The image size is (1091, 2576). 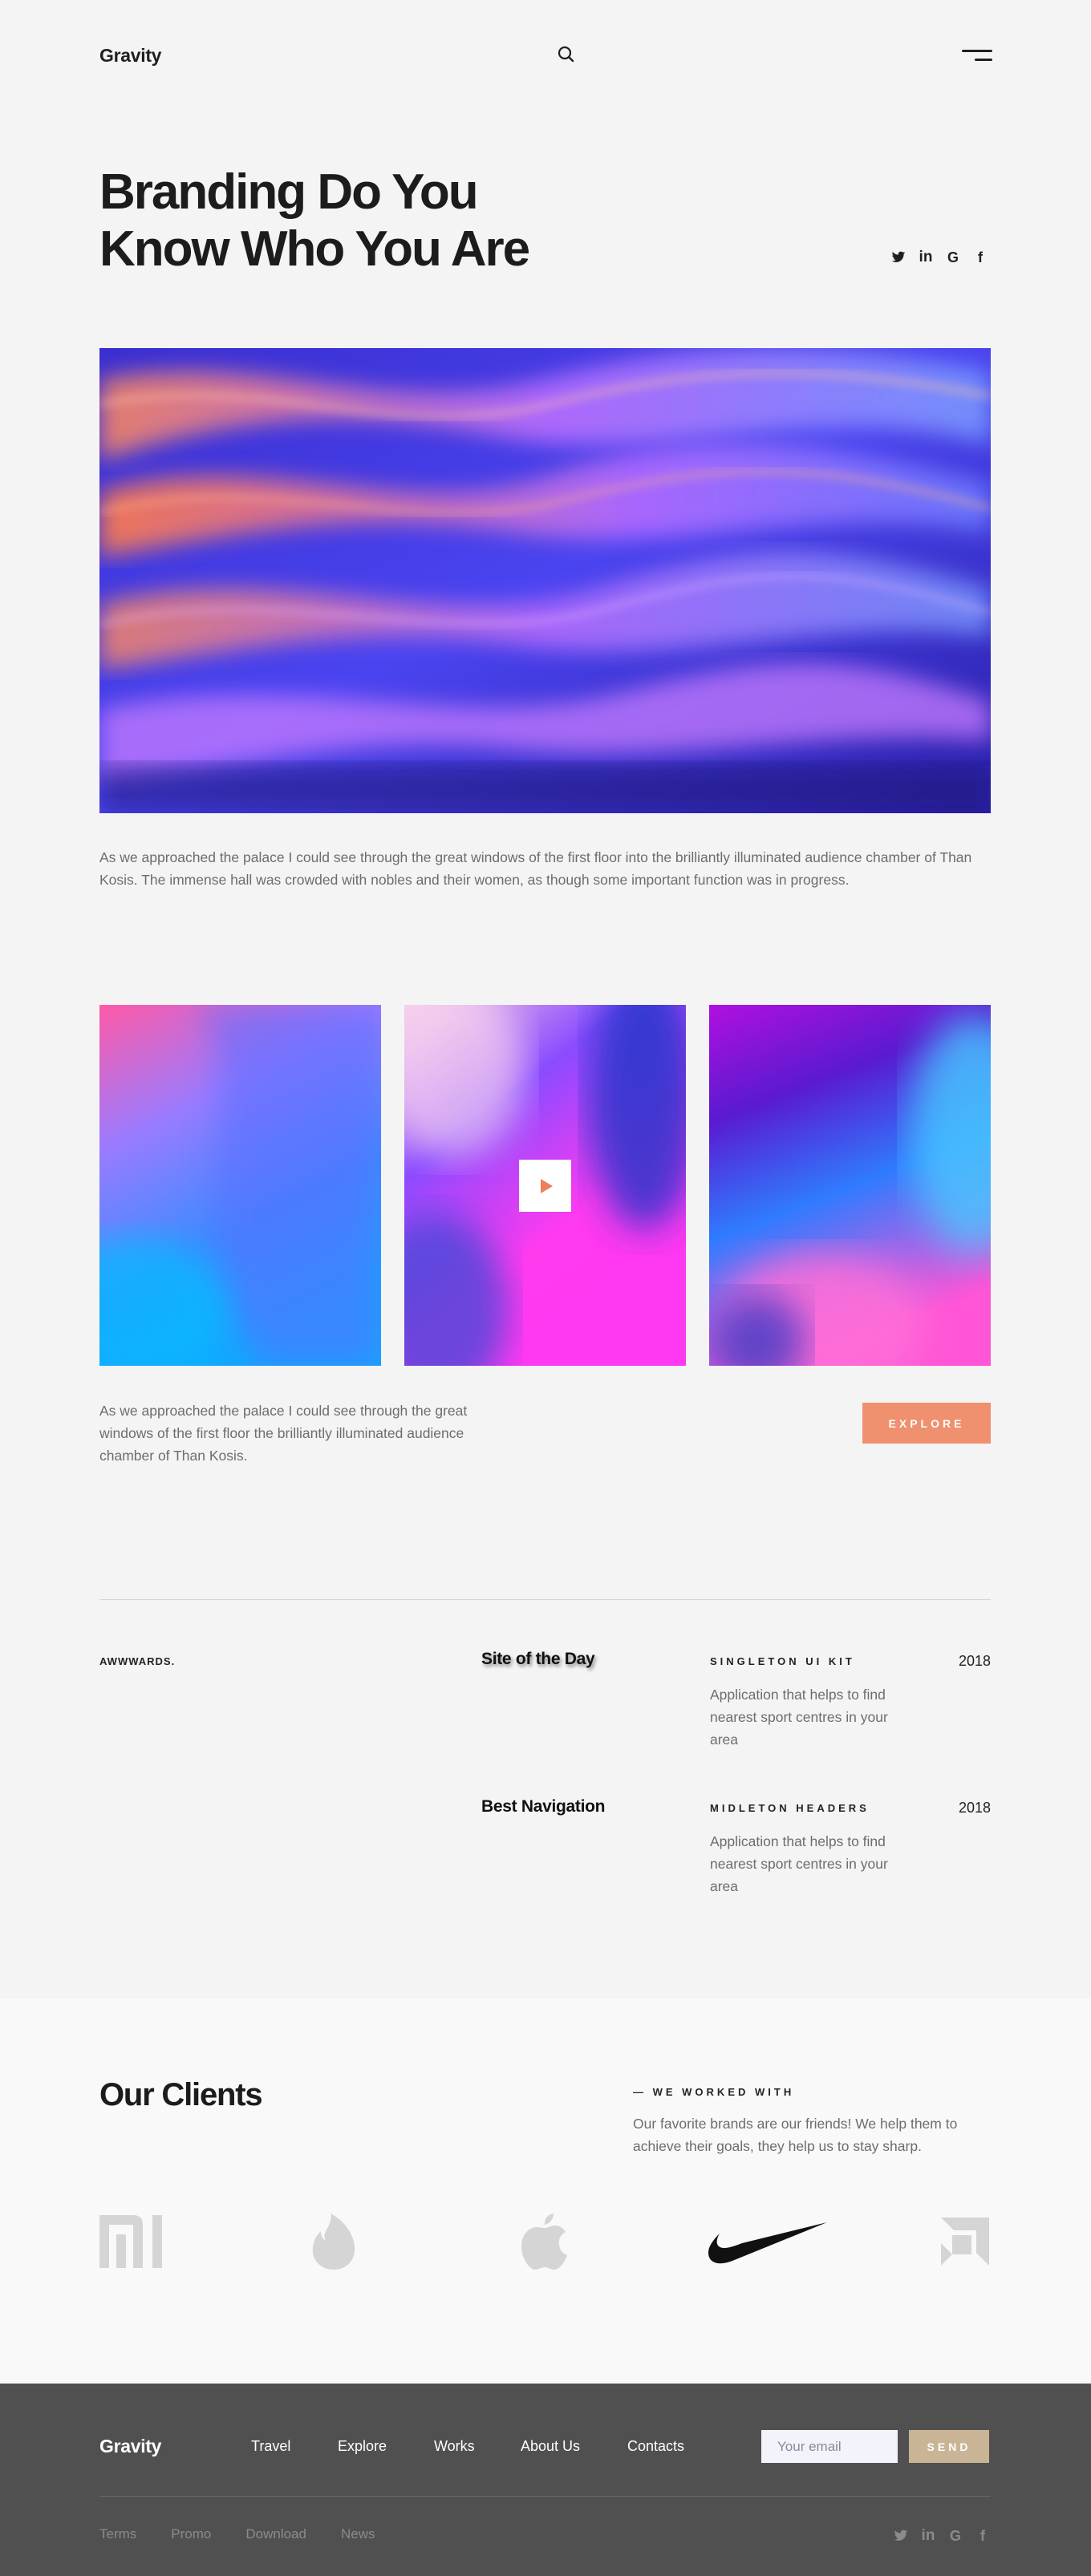 What do you see at coordinates (949, 2446) in the screenshot?
I see `send-button: SEND` at bounding box center [949, 2446].